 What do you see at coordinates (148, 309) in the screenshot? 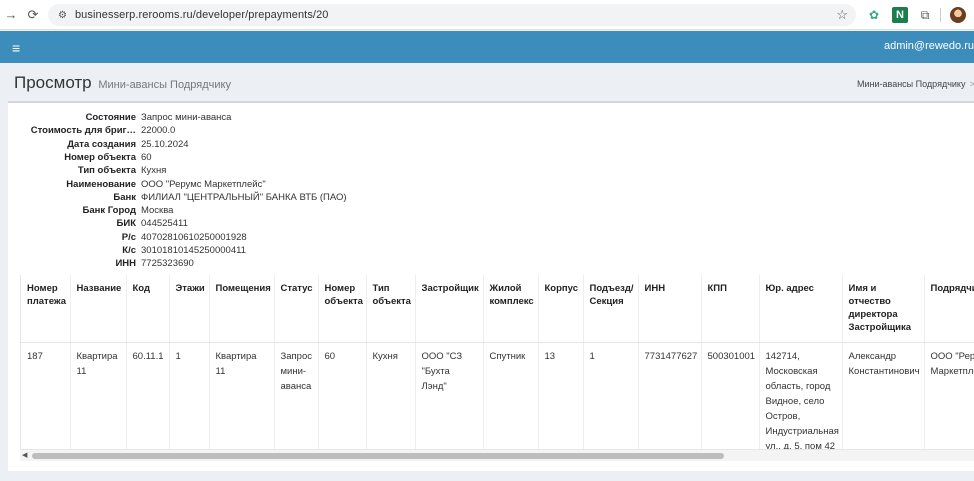
I see `column-header: Код` at bounding box center [148, 309].